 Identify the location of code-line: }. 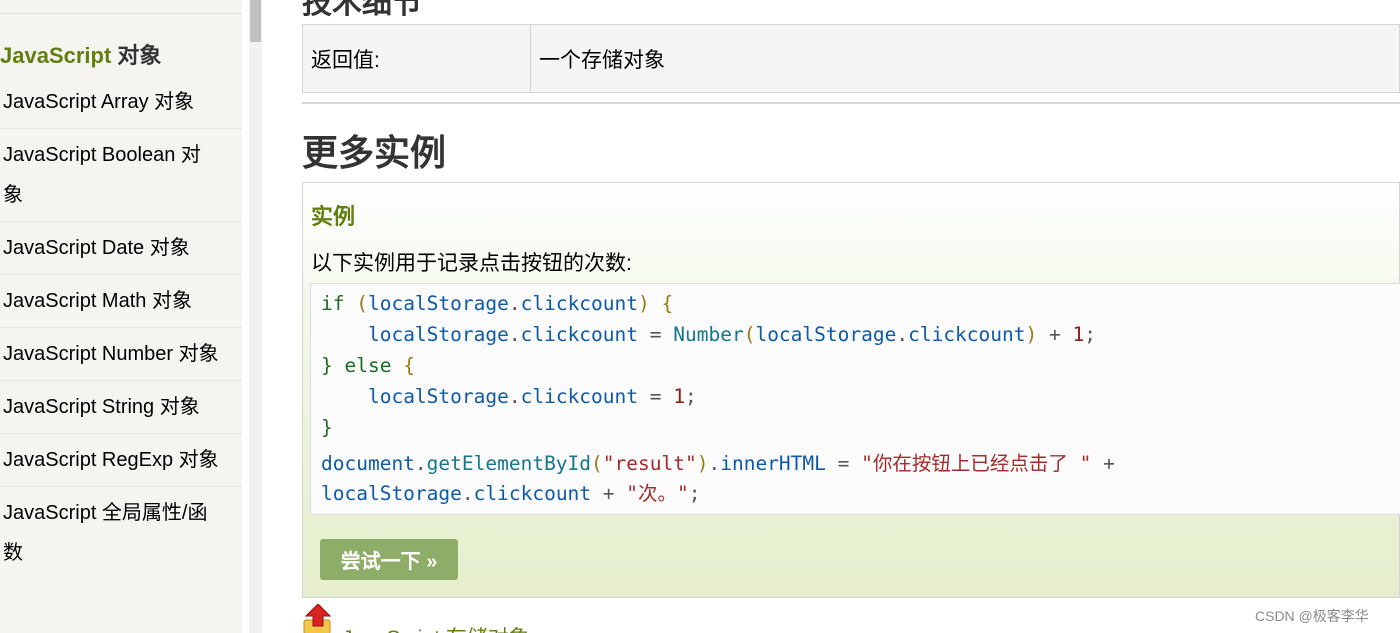
(327, 427).